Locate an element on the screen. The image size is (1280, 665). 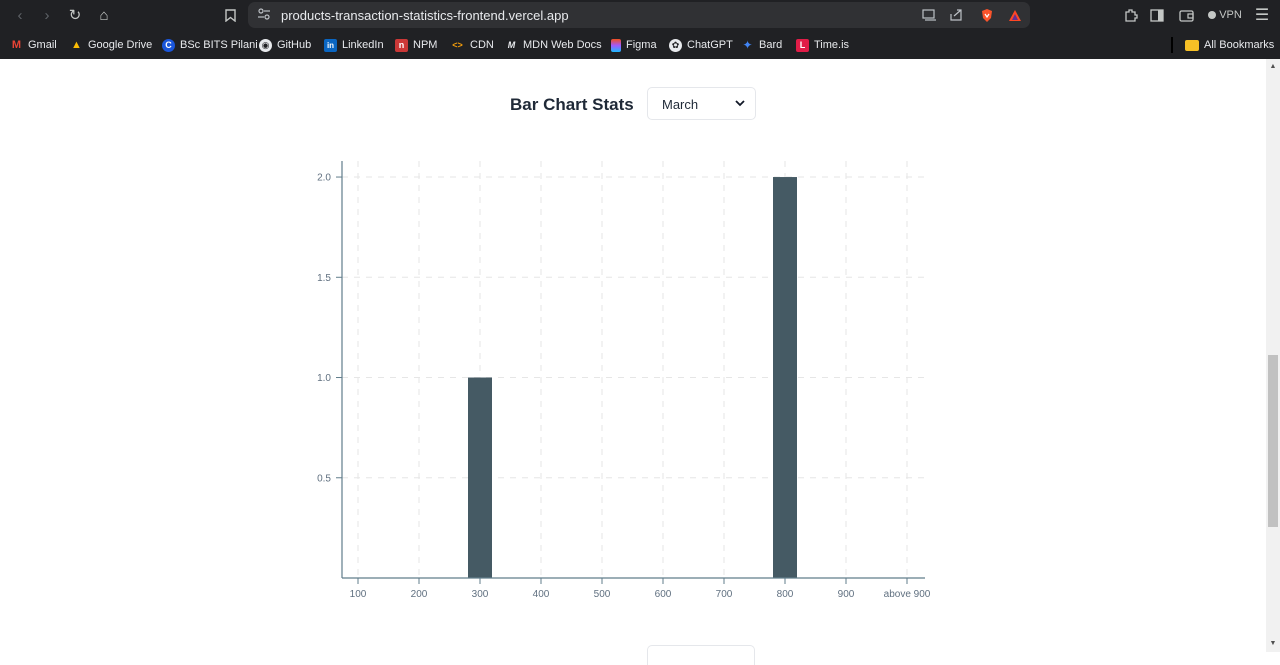
scroll-down-icon: ▼ is located at coordinates (1273, 644).